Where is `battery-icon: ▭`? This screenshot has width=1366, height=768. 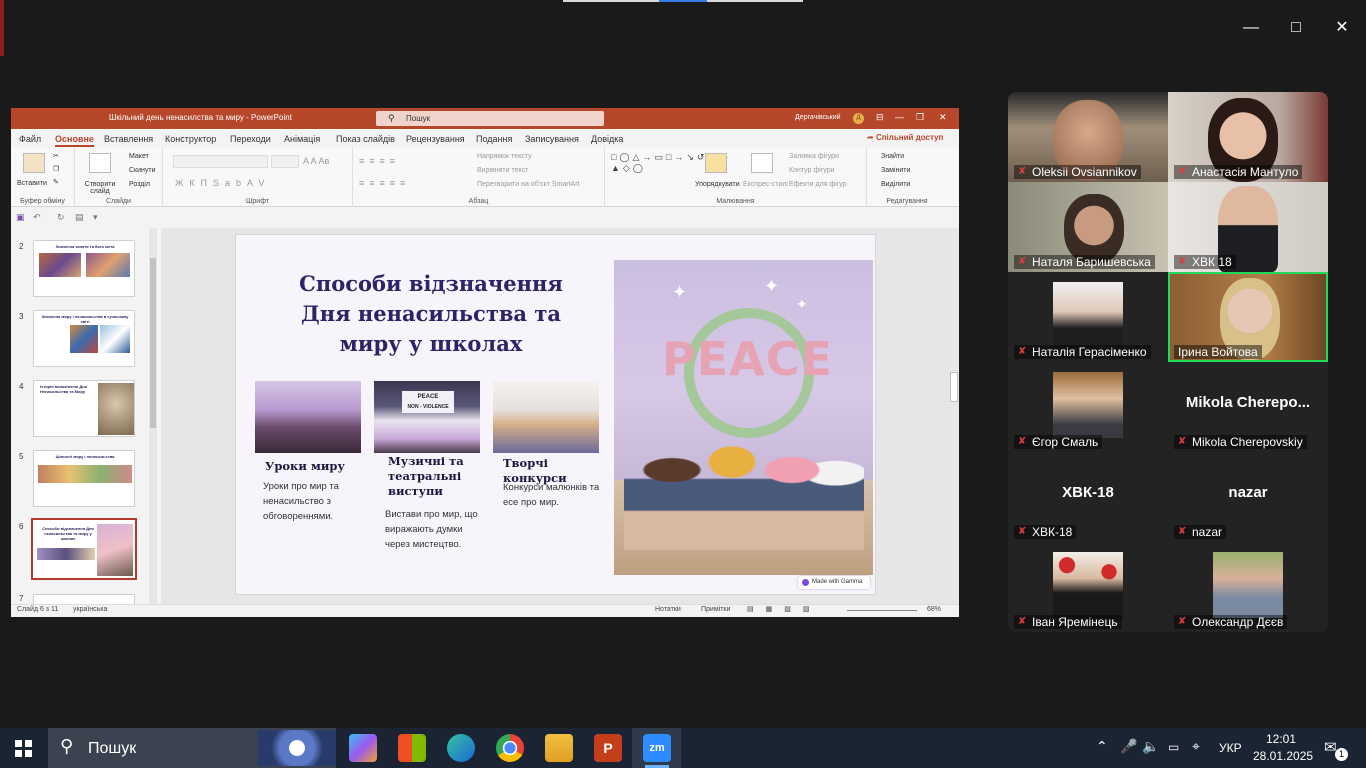 battery-icon: ▭ is located at coordinates (1173, 747).